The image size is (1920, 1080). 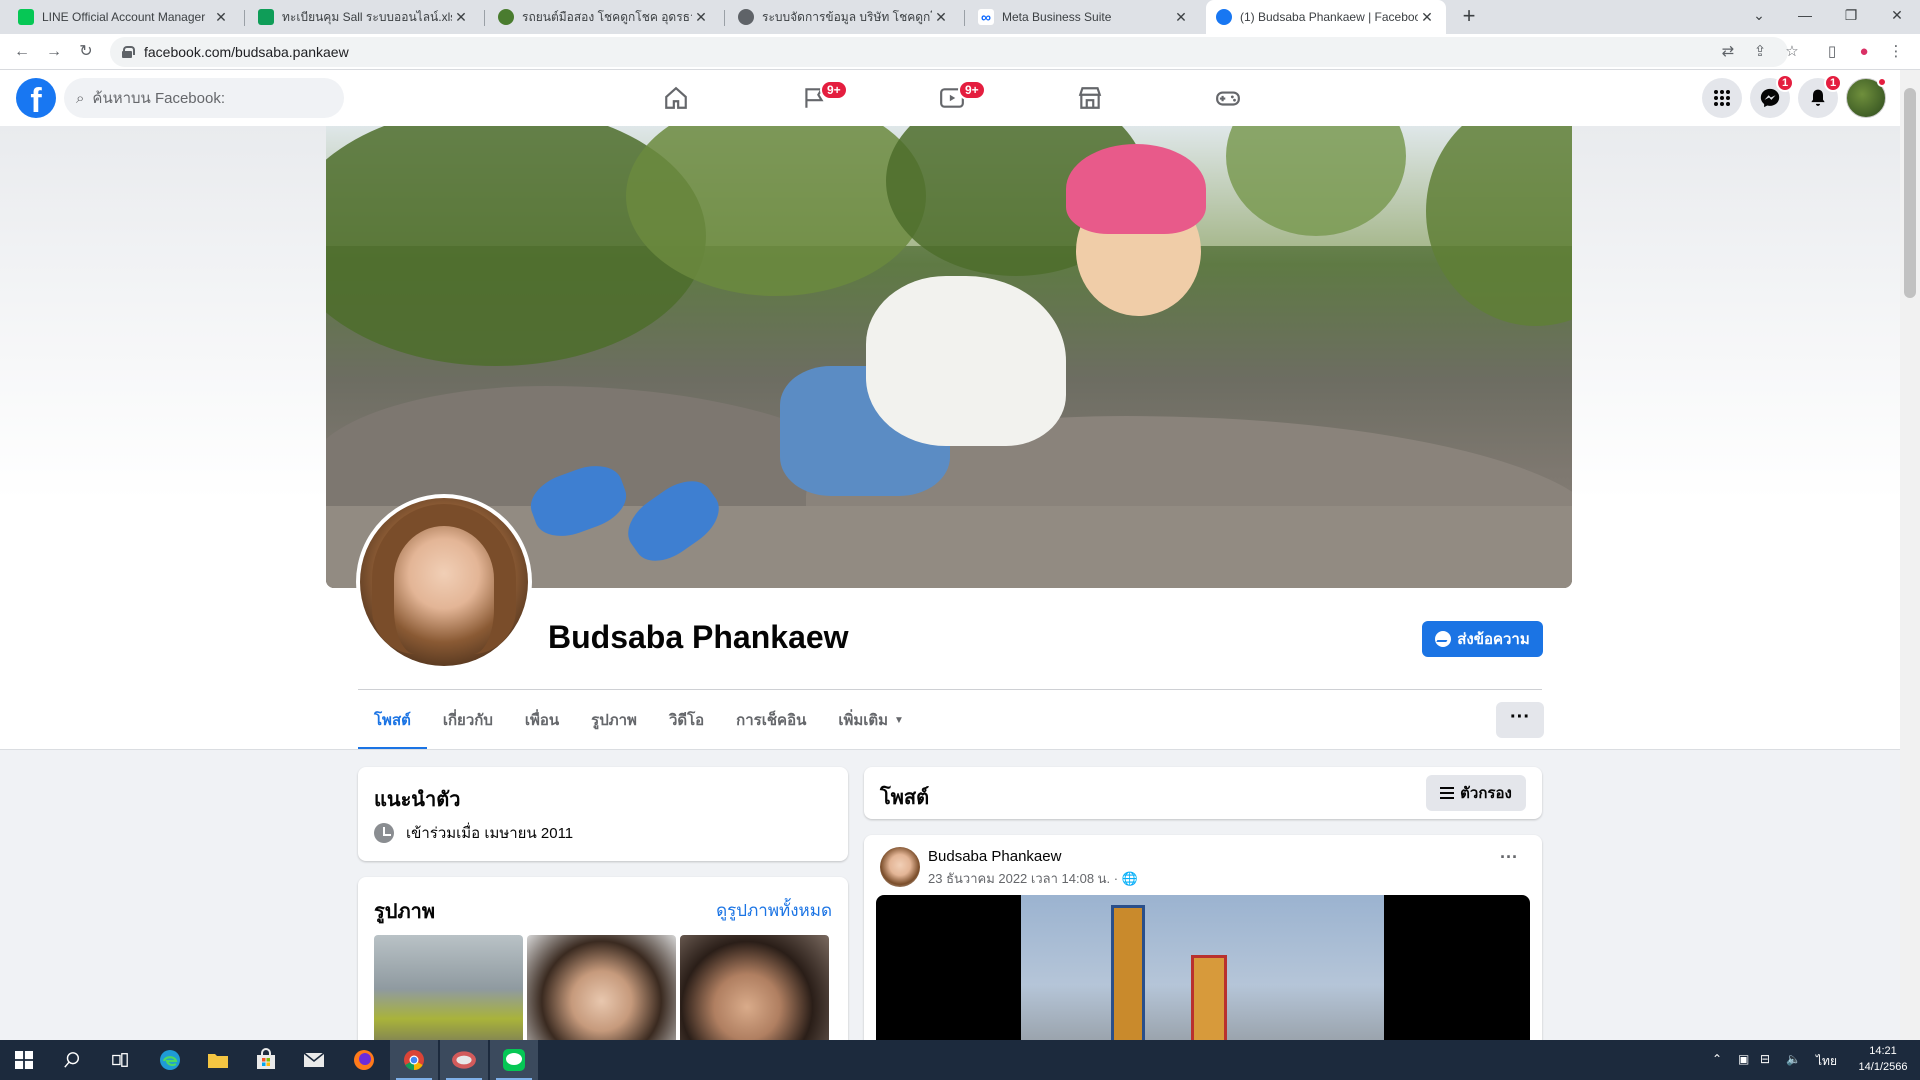 I want to click on tab-photos: รูปภาพ, so click(x=614, y=720).